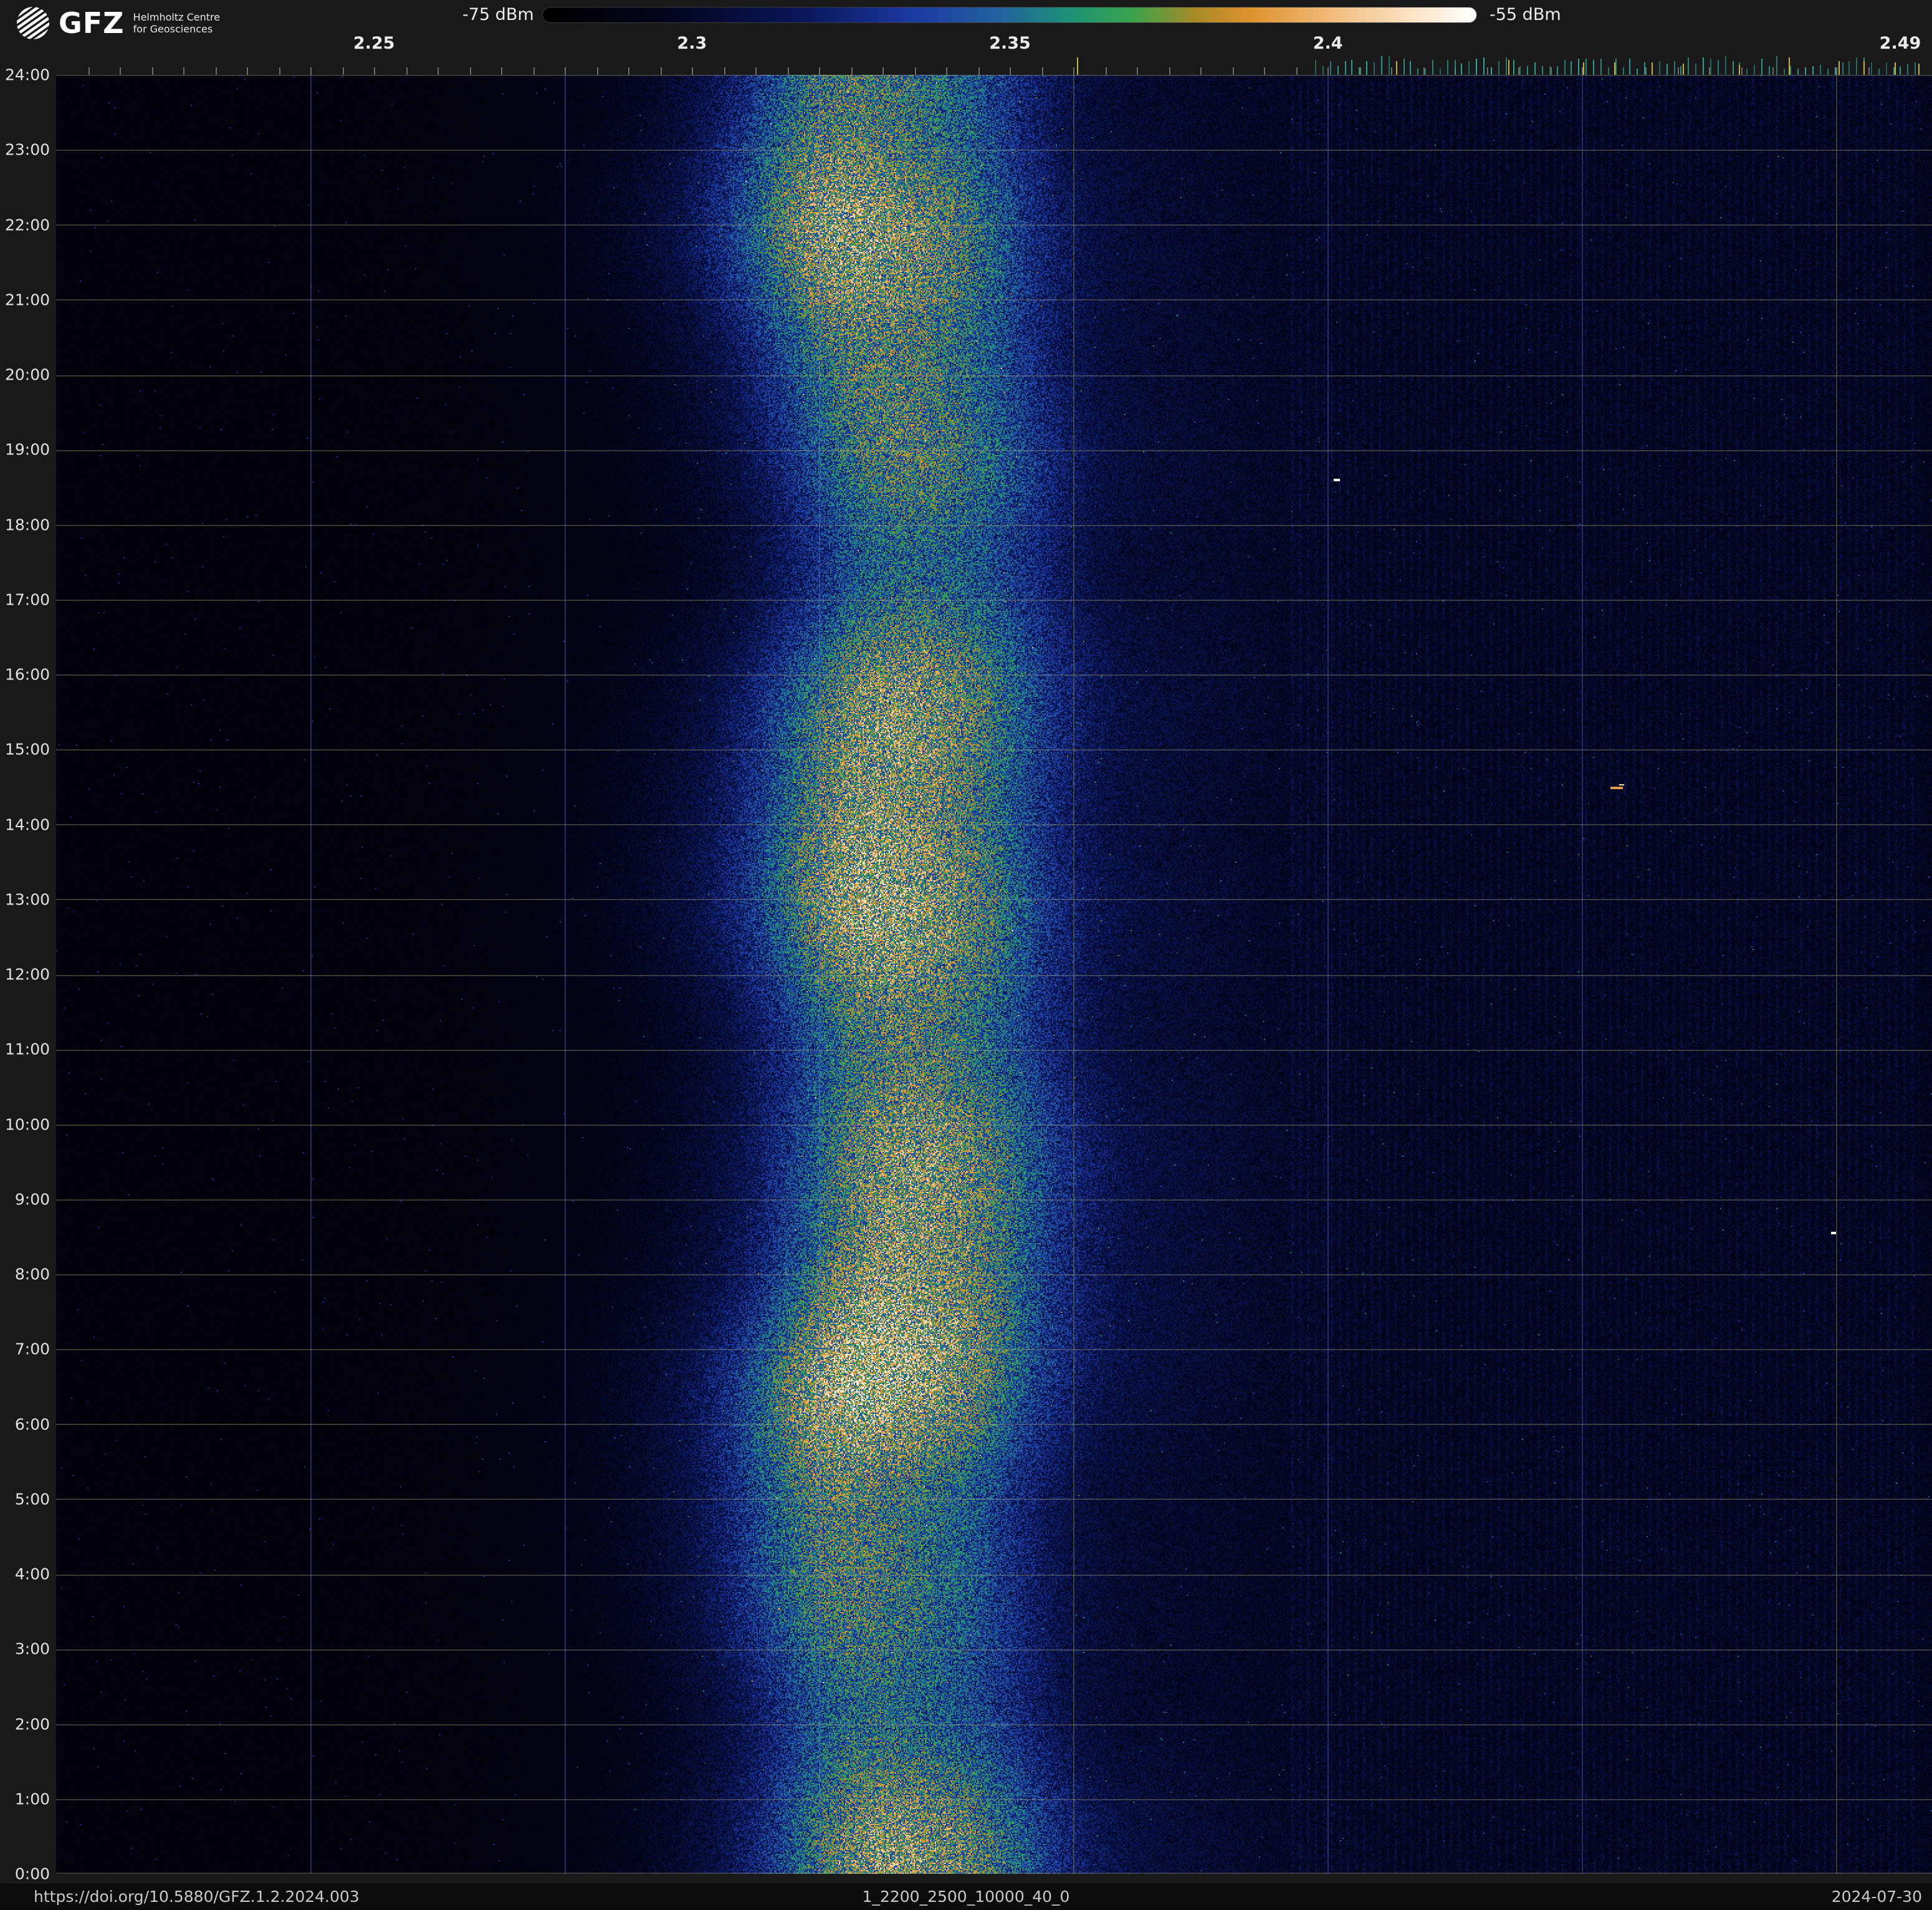 This screenshot has height=1910, width=1932. I want to click on logo-org: Helmholtz Centre for Geosciences, so click(177, 23).